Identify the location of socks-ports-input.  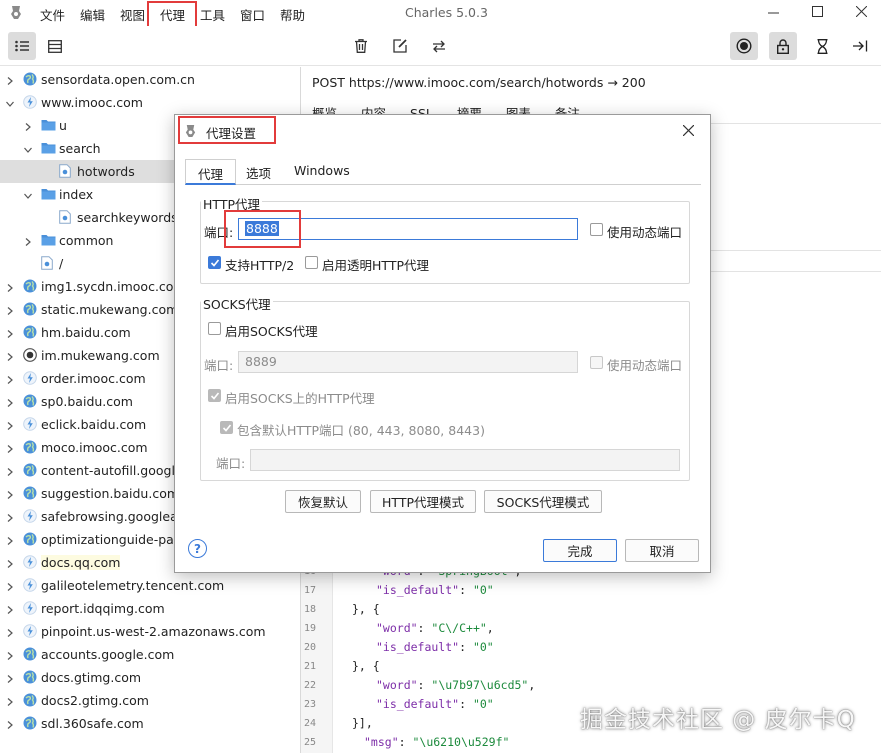
(465, 460).